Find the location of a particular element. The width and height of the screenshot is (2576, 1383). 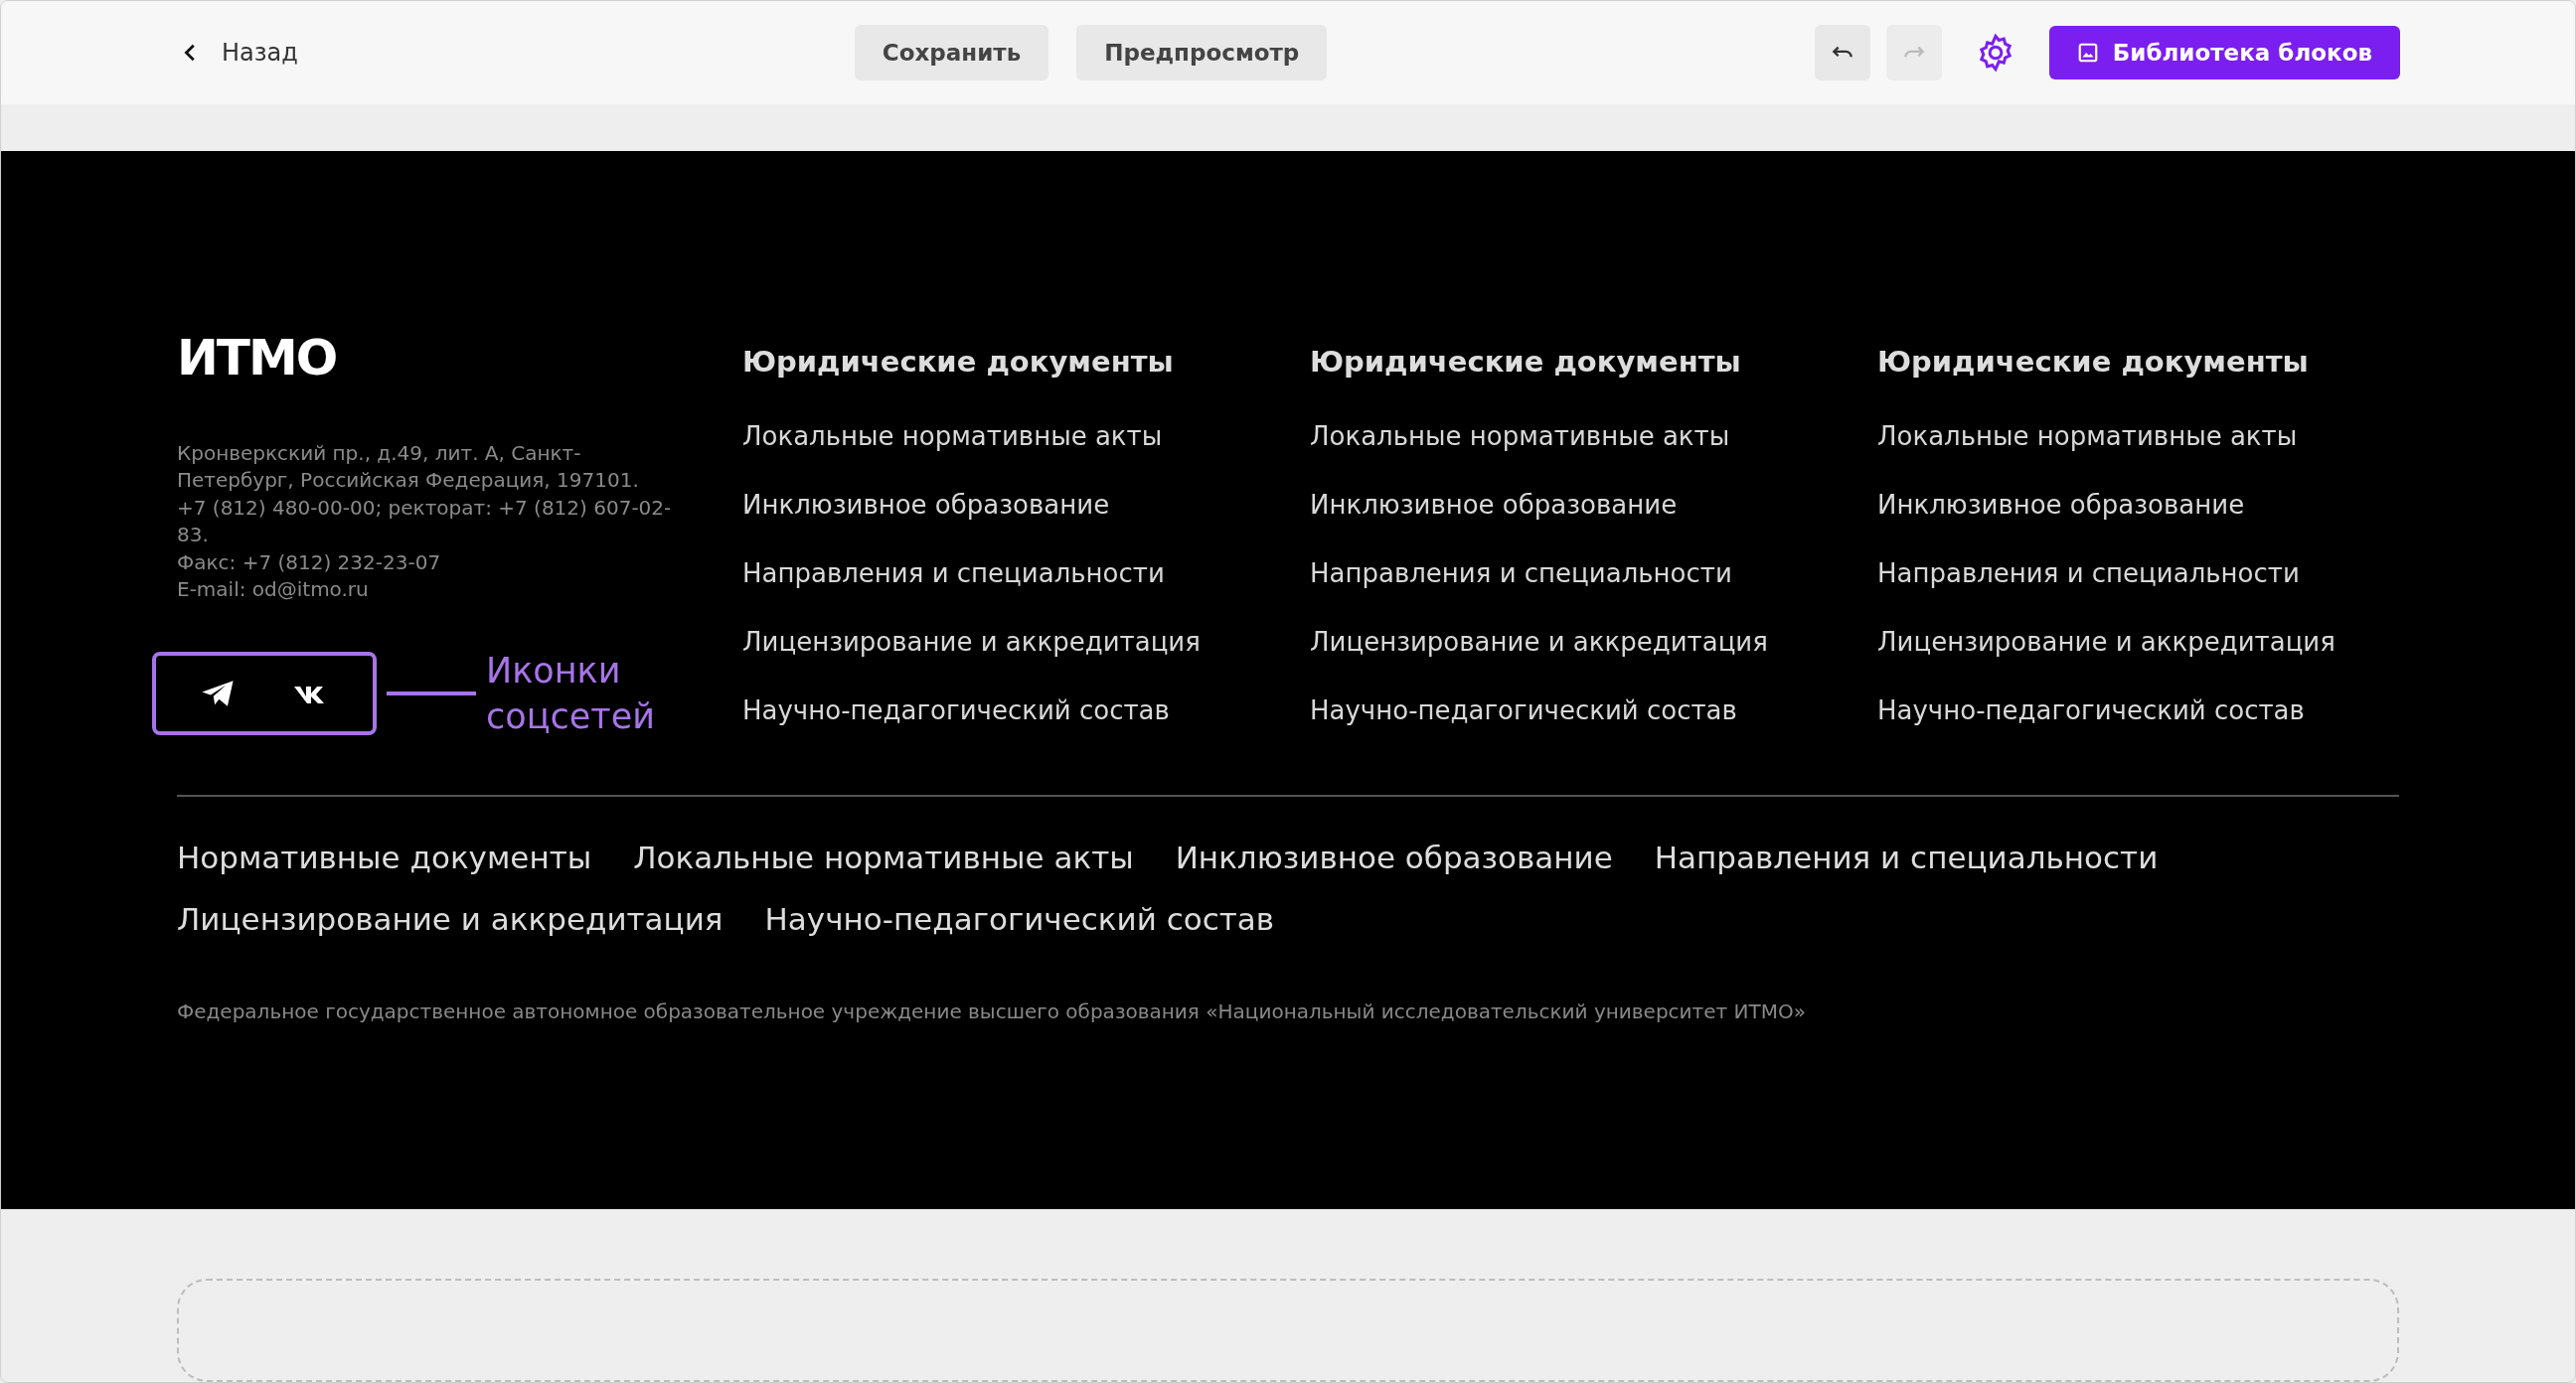

address-text: Факс: +7 (812) 232-23-07 is located at coordinates (309, 563).